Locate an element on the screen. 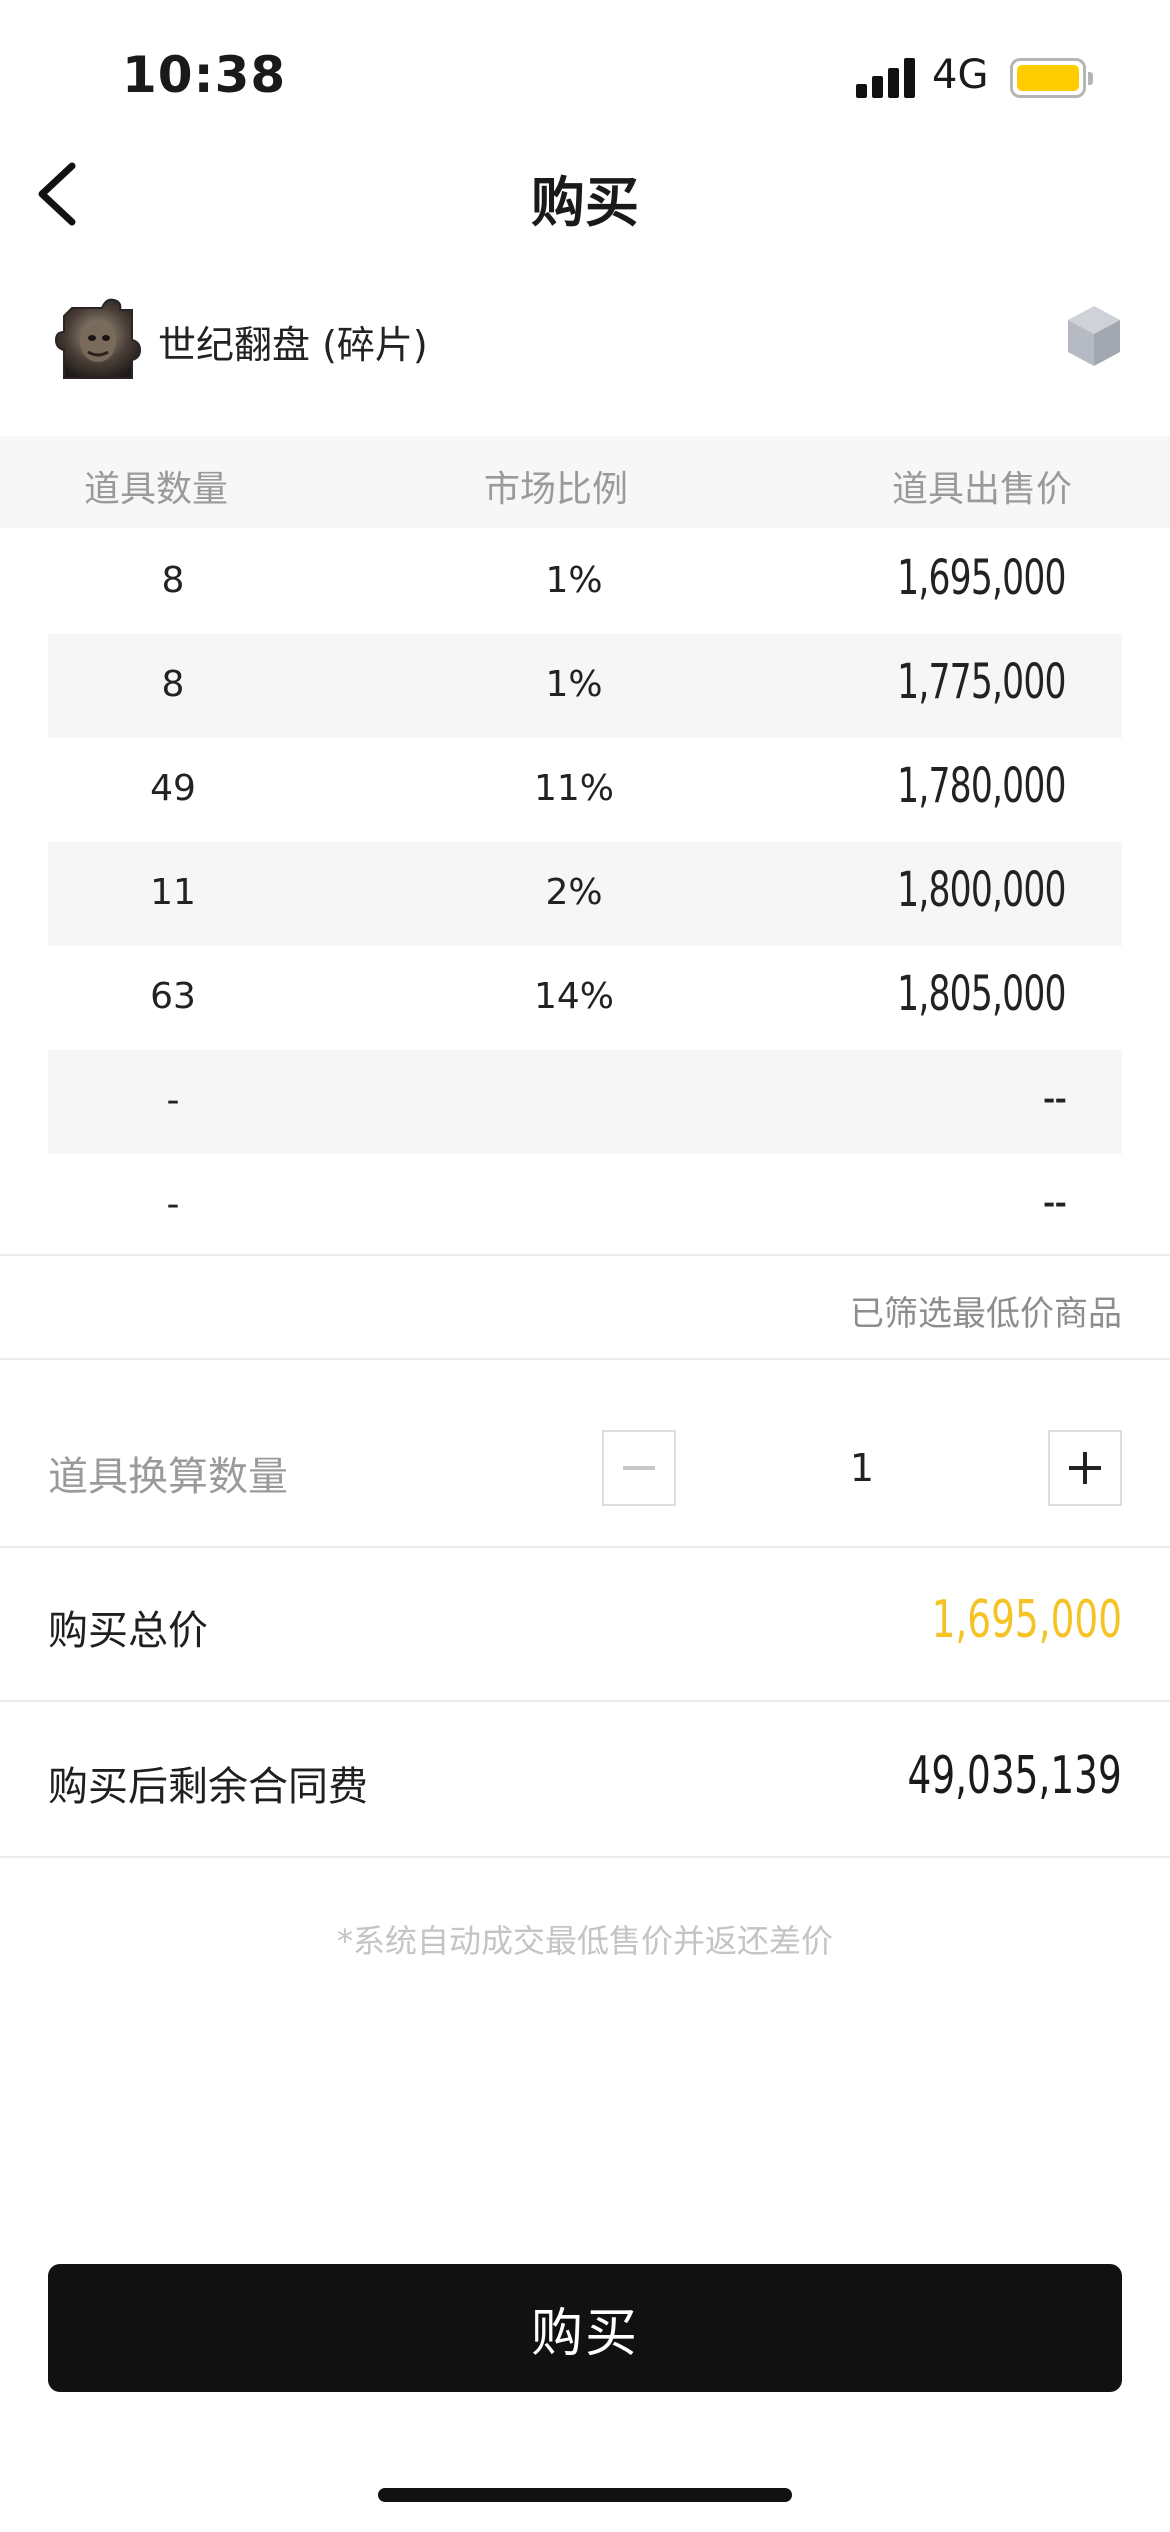 Image resolution: width=1170 pixels, height=2532 pixels. table-row: 63 14% 1,805,000 is located at coordinates (585, 998).